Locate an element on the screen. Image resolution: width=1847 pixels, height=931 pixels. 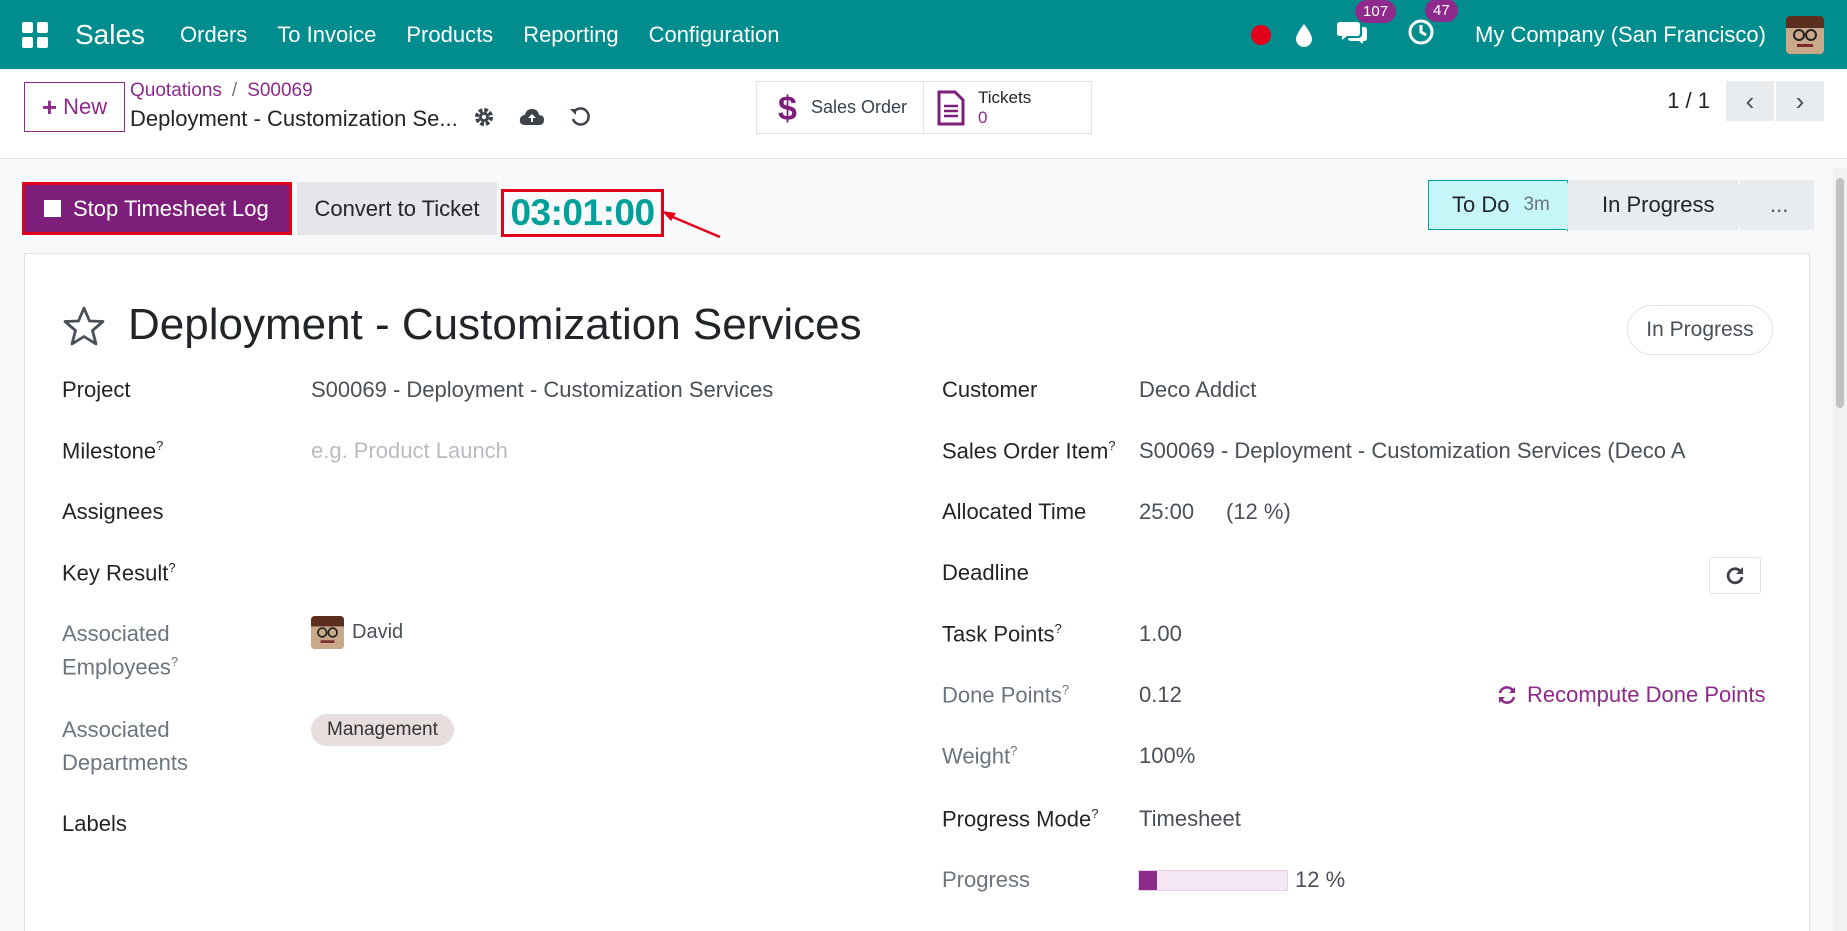
state-badge: In Progress is located at coordinates (1700, 330).